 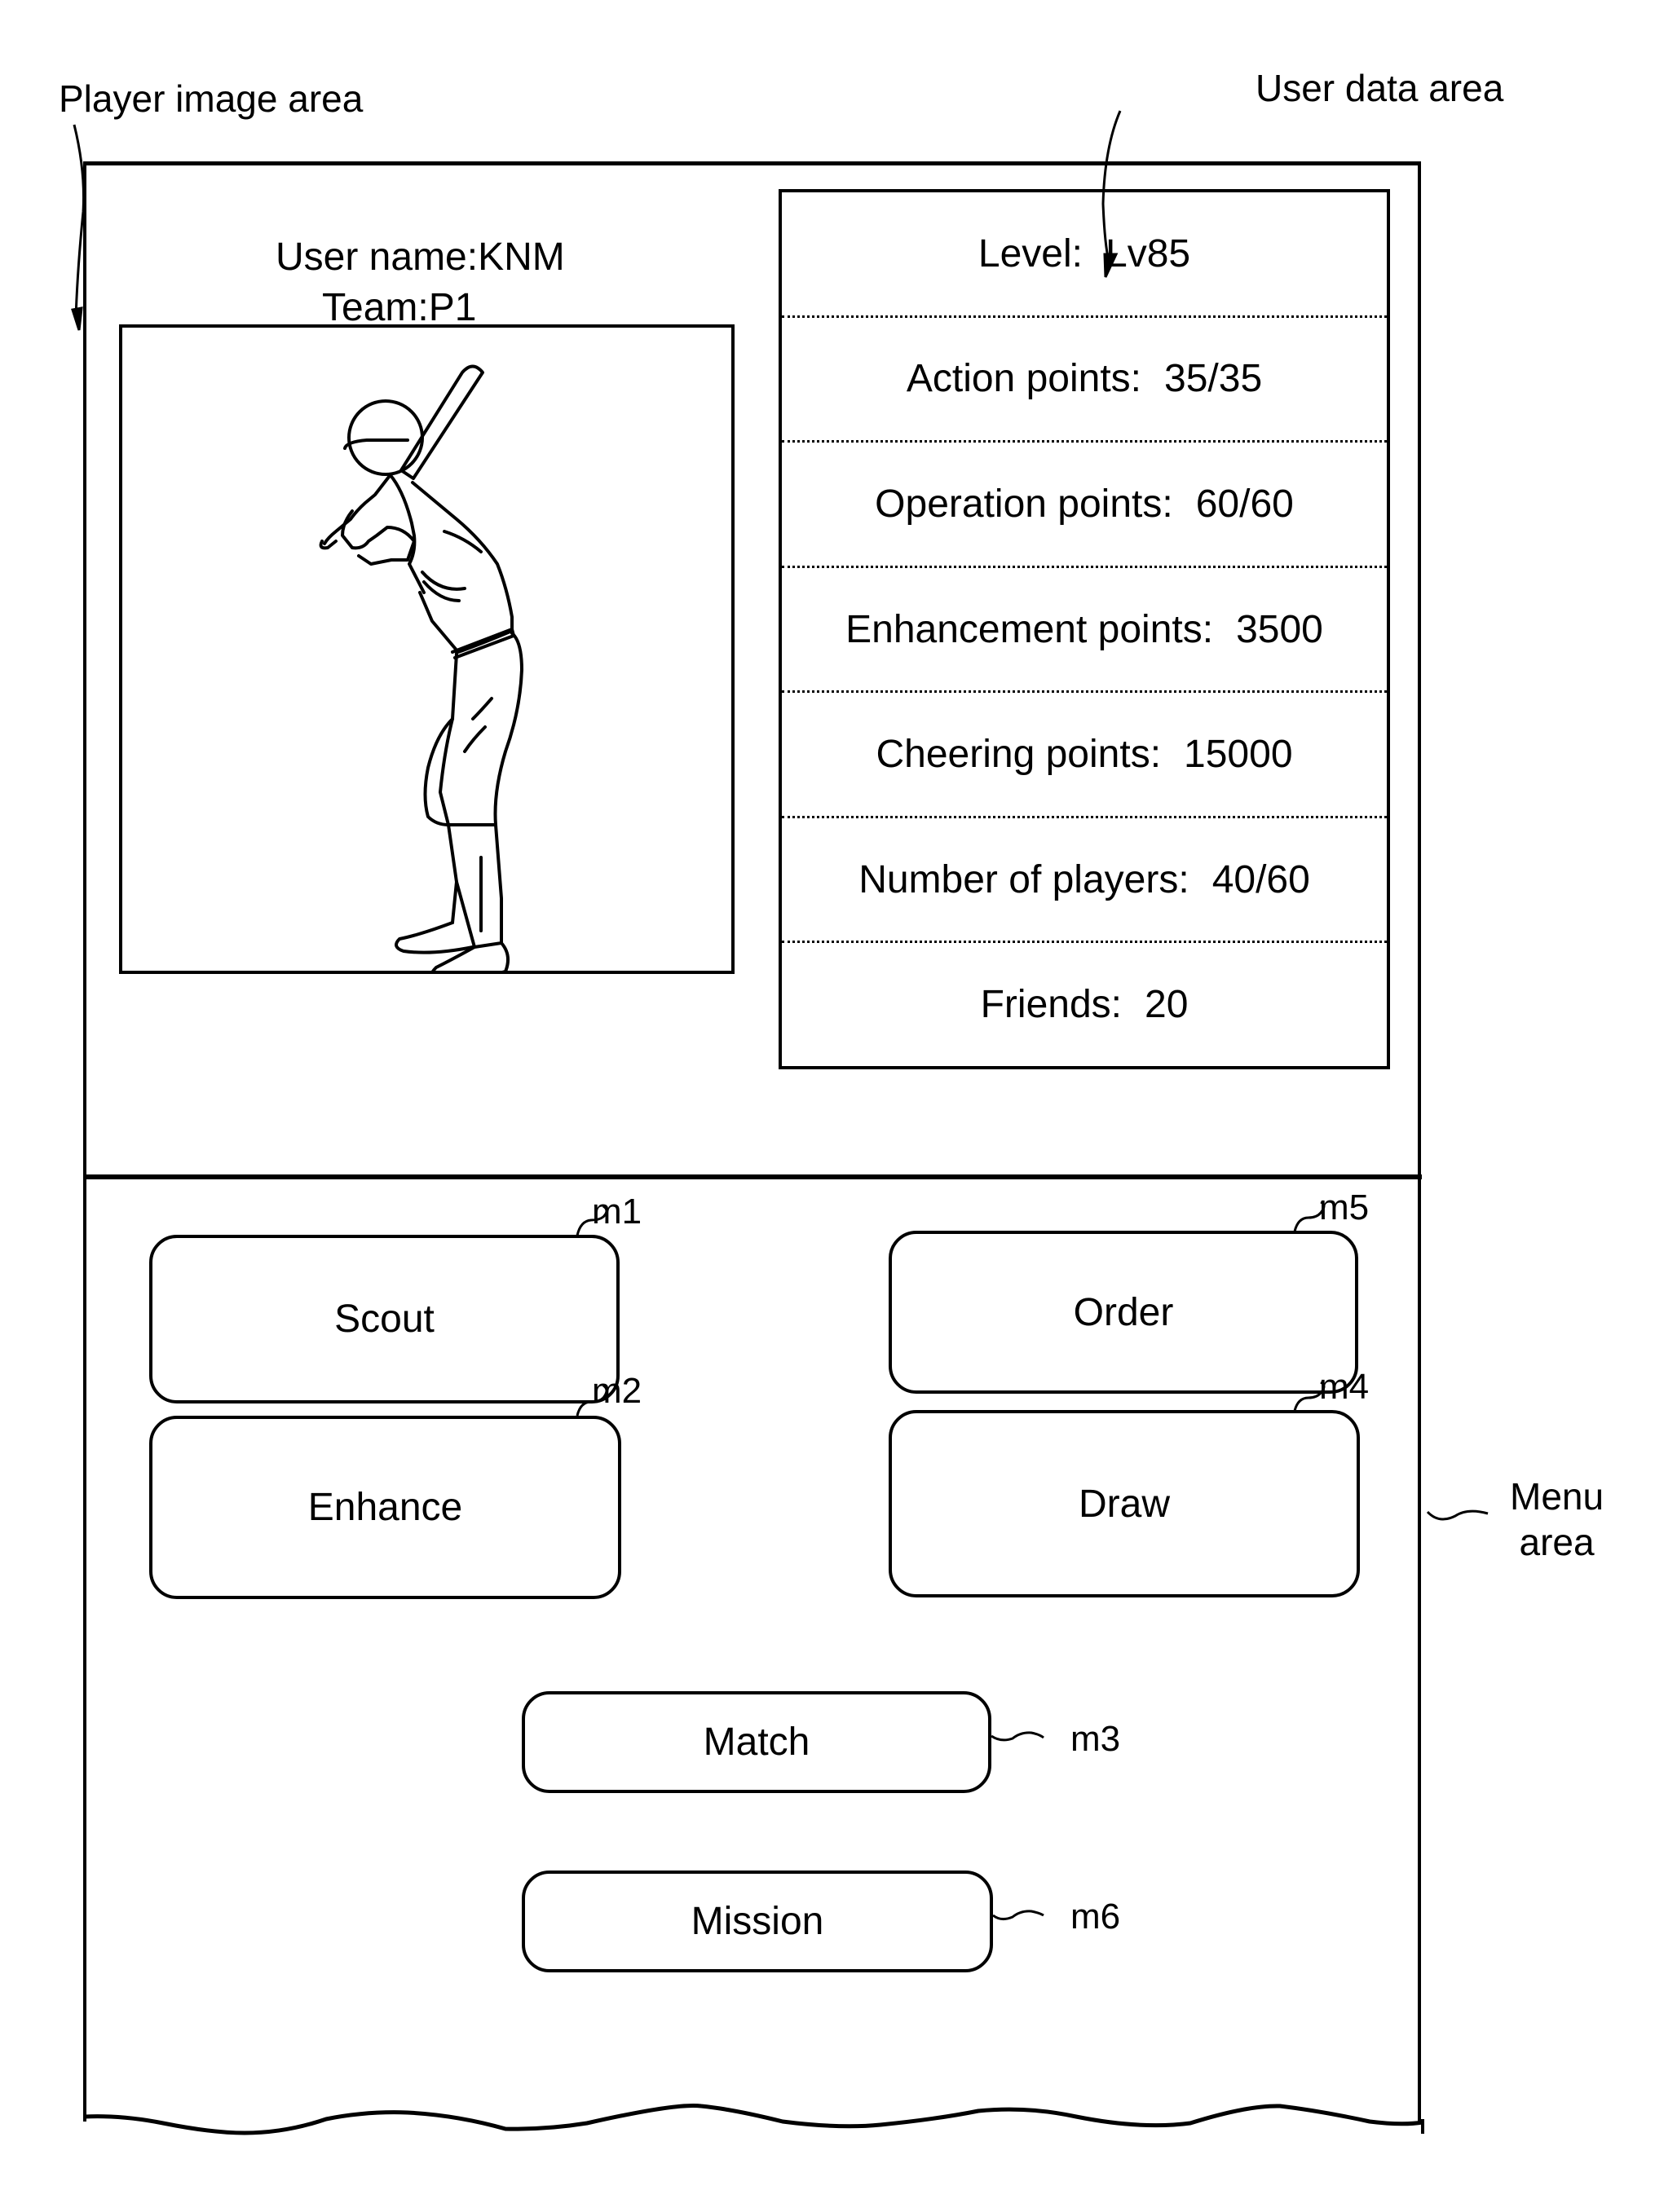 What do you see at coordinates (1260, 879) in the screenshot?
I see `stat-value: 40/60` at bounding box center [1260, 879].